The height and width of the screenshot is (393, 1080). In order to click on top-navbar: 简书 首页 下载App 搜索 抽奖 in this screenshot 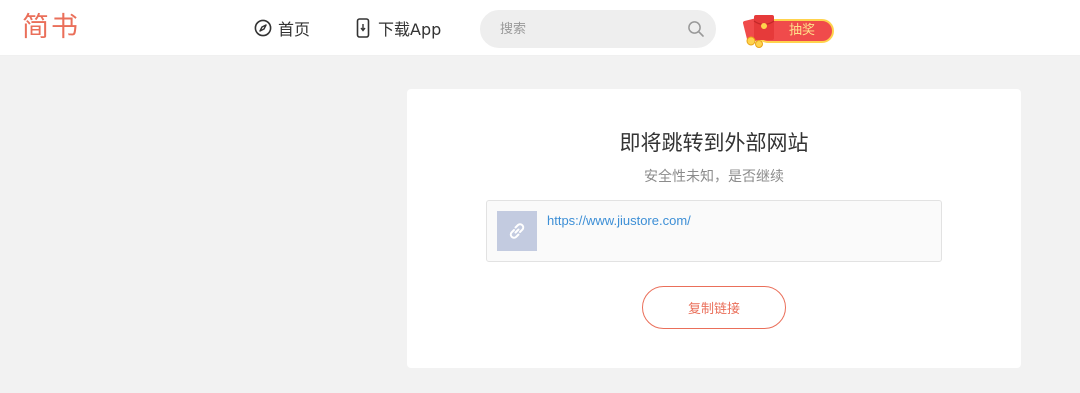, I will do `click(540, 28)`.